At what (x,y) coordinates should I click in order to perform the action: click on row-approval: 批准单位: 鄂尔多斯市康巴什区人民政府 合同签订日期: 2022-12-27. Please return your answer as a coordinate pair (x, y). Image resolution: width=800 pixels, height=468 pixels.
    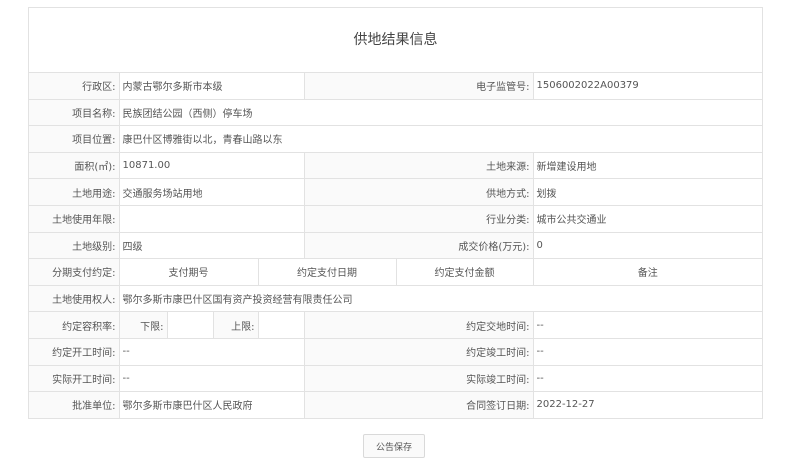
    Looking at the image, I should click on (395, 405).